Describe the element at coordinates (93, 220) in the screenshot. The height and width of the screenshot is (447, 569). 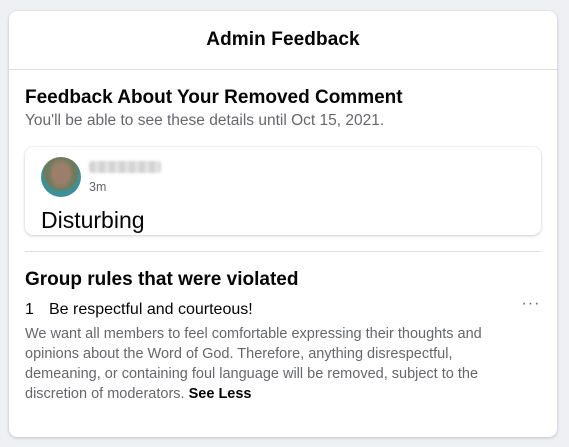
I see `comment-text: Disturbing` at that location.